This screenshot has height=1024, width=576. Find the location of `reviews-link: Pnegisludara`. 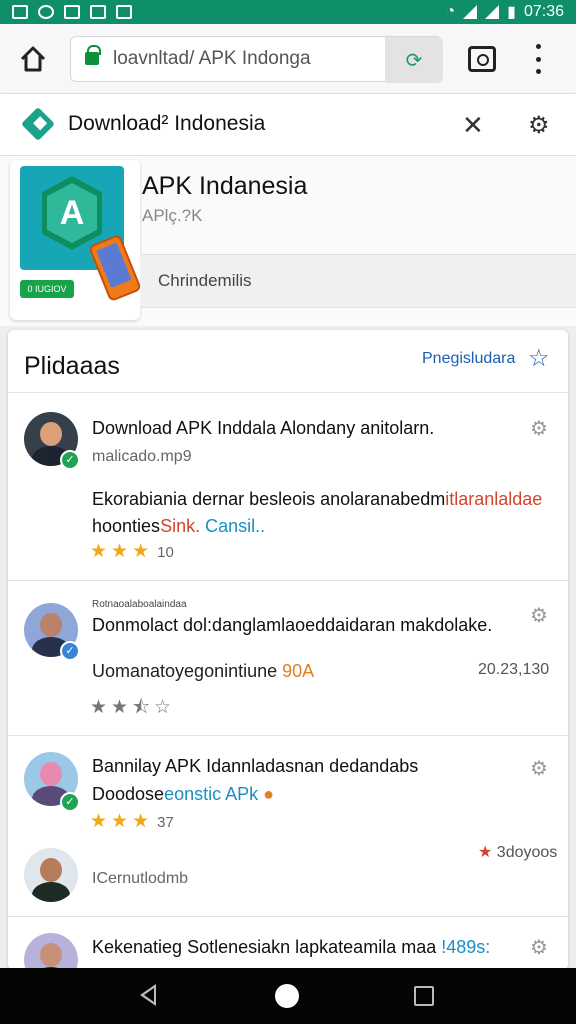

reviews-link: Pnegisludara is located at coordinates (468, 359).